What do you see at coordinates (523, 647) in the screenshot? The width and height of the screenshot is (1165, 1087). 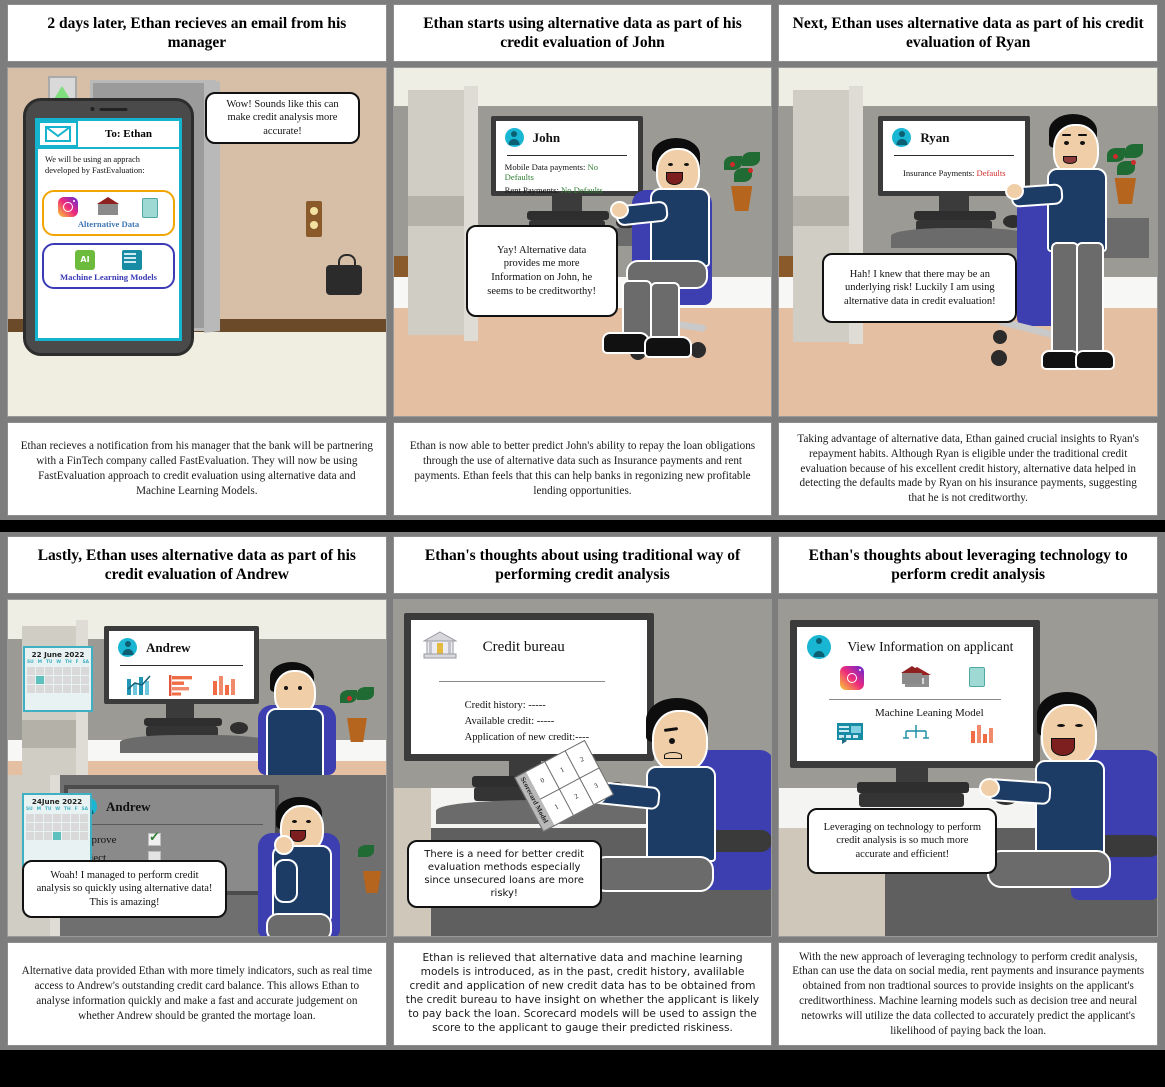 I see `credit-bureau-title: Credit bureau` at bounding box center [523, 647].